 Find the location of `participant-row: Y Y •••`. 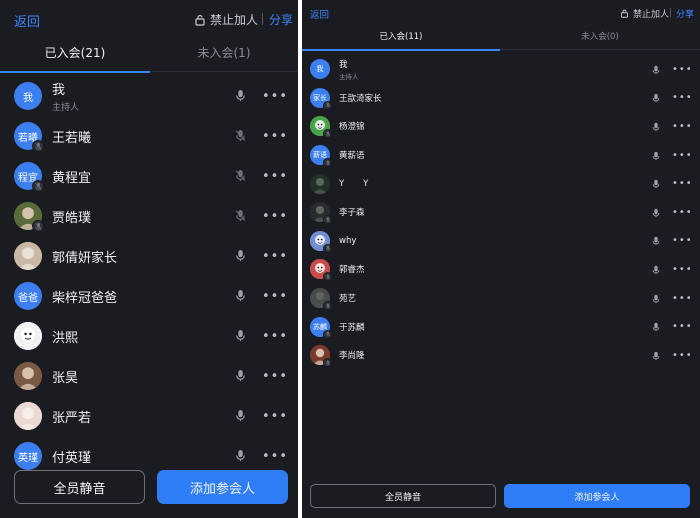

participant-row: Y Y ••• is located at coordinates (501, 183).